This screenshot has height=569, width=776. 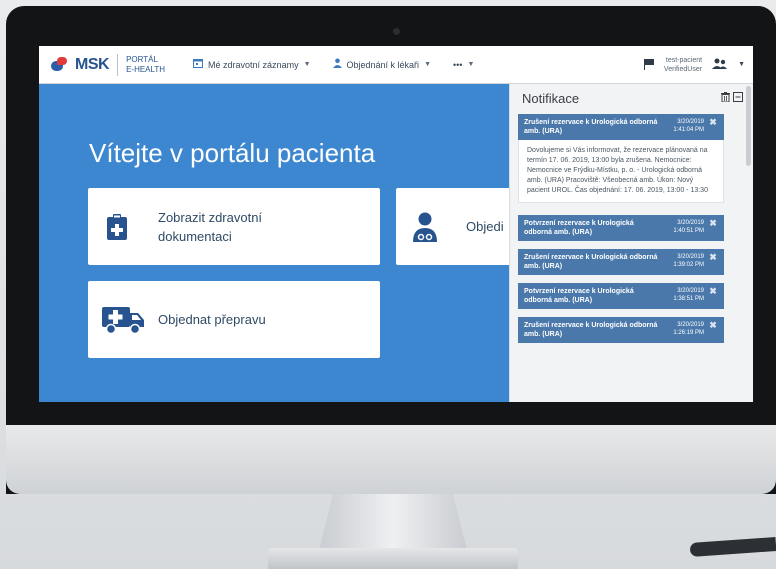 I want to click on trash-icon, so click(x=725, y=98).